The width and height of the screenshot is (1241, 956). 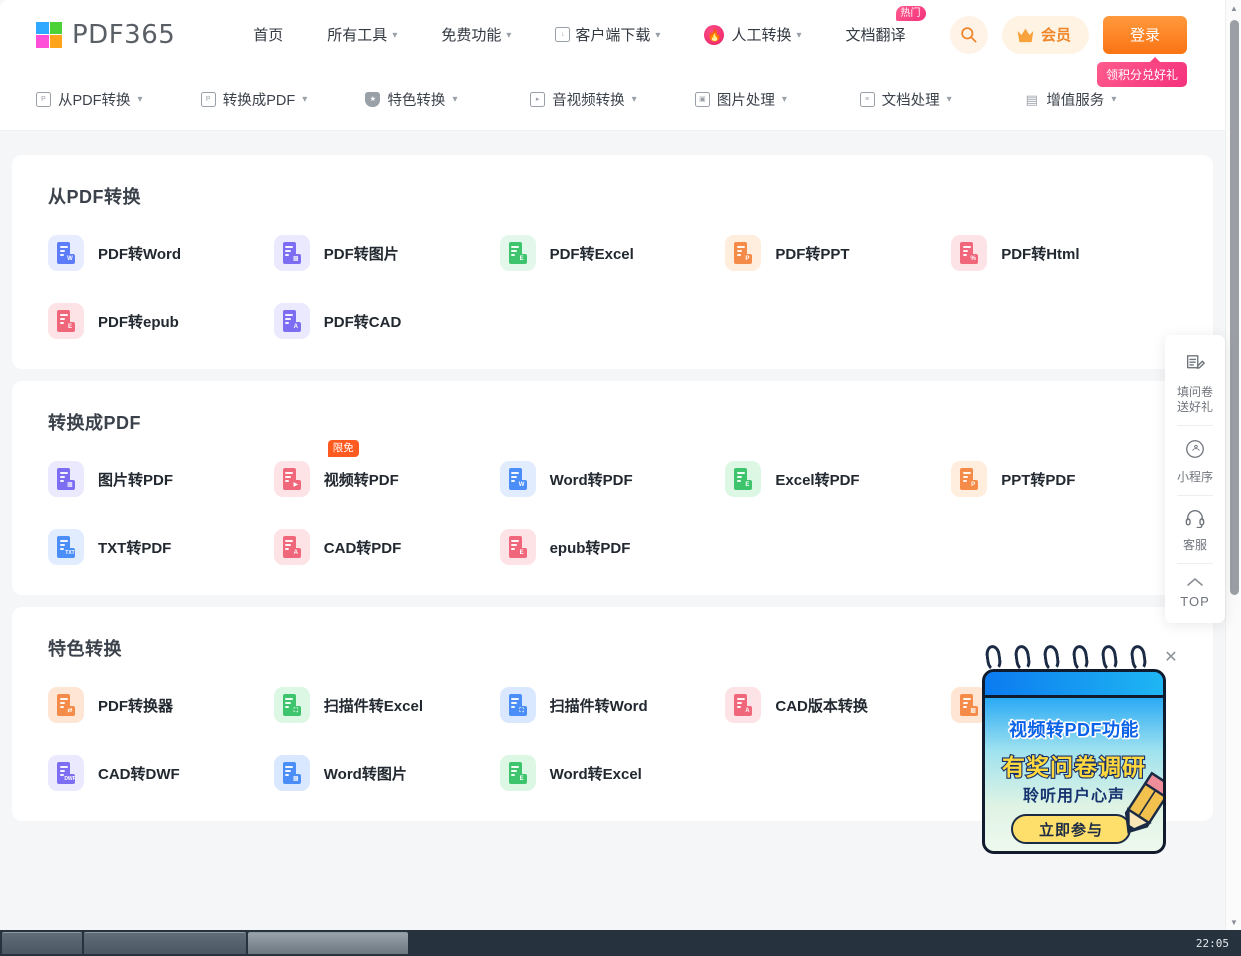 What do you see at coordinates (590, 548) in the screenshot?
I see `tool-label: epub转PDF` at bounding box center [590, 548].